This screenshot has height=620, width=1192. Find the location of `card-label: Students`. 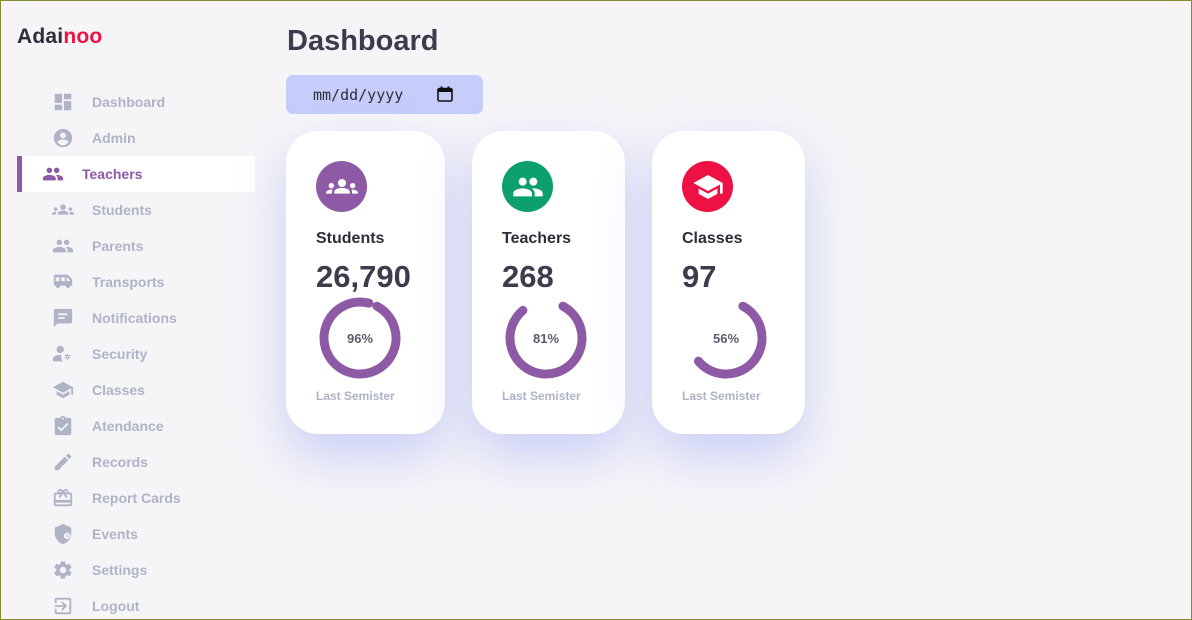

card-label: Students is located at coordinates (350, 238).